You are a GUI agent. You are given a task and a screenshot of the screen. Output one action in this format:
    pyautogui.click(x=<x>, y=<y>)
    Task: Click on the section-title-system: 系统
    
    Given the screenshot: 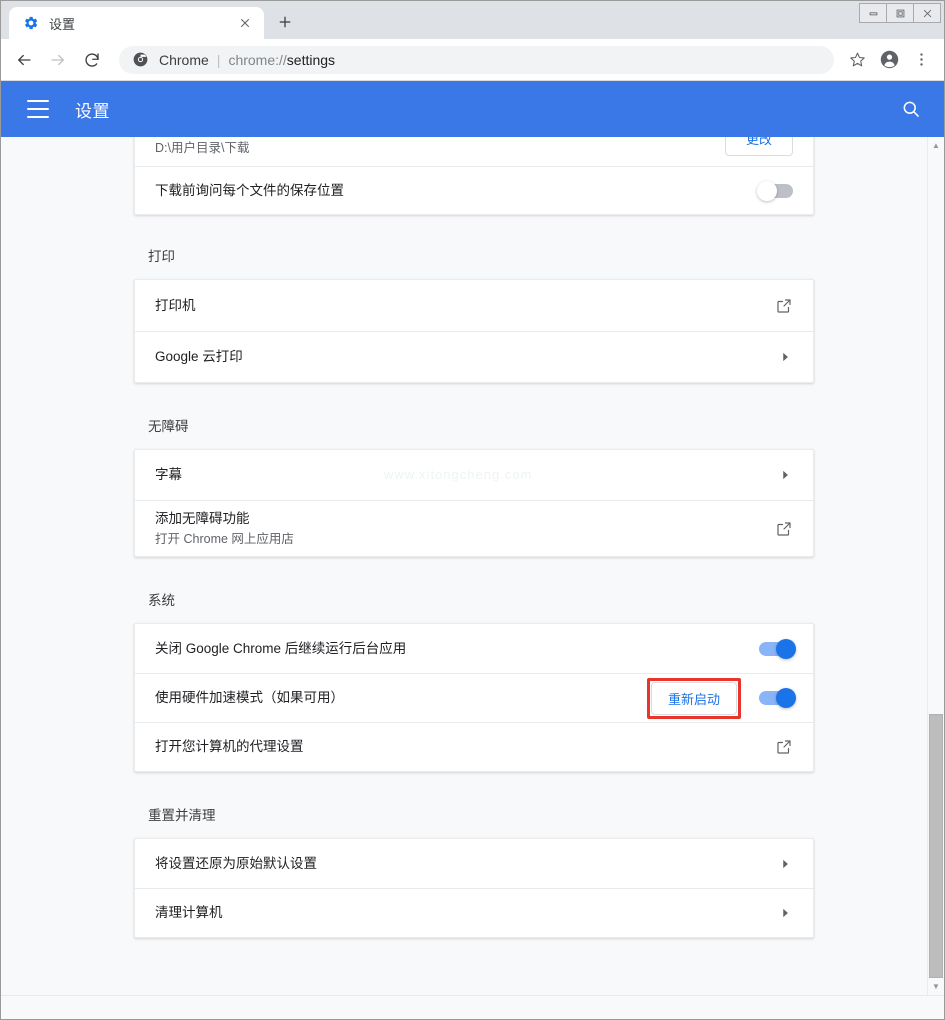 What is the action you would take?
    pyautogui.click(x=161, y=600)
    